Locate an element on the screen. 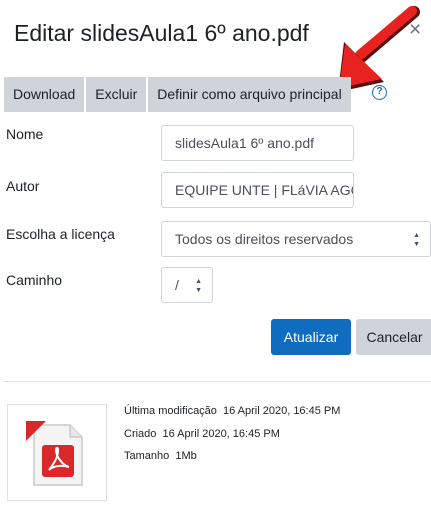  created-value: 16 April 2020, 16:45 PM is located at coordinates (221, 434).